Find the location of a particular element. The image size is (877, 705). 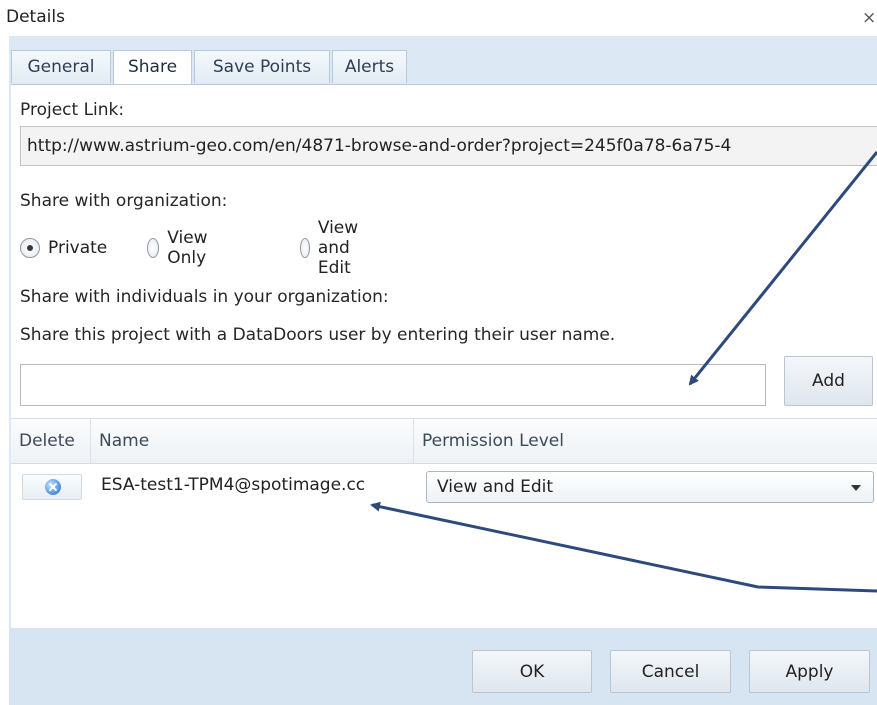

dialog-footer is located at coordinates (443, 666).